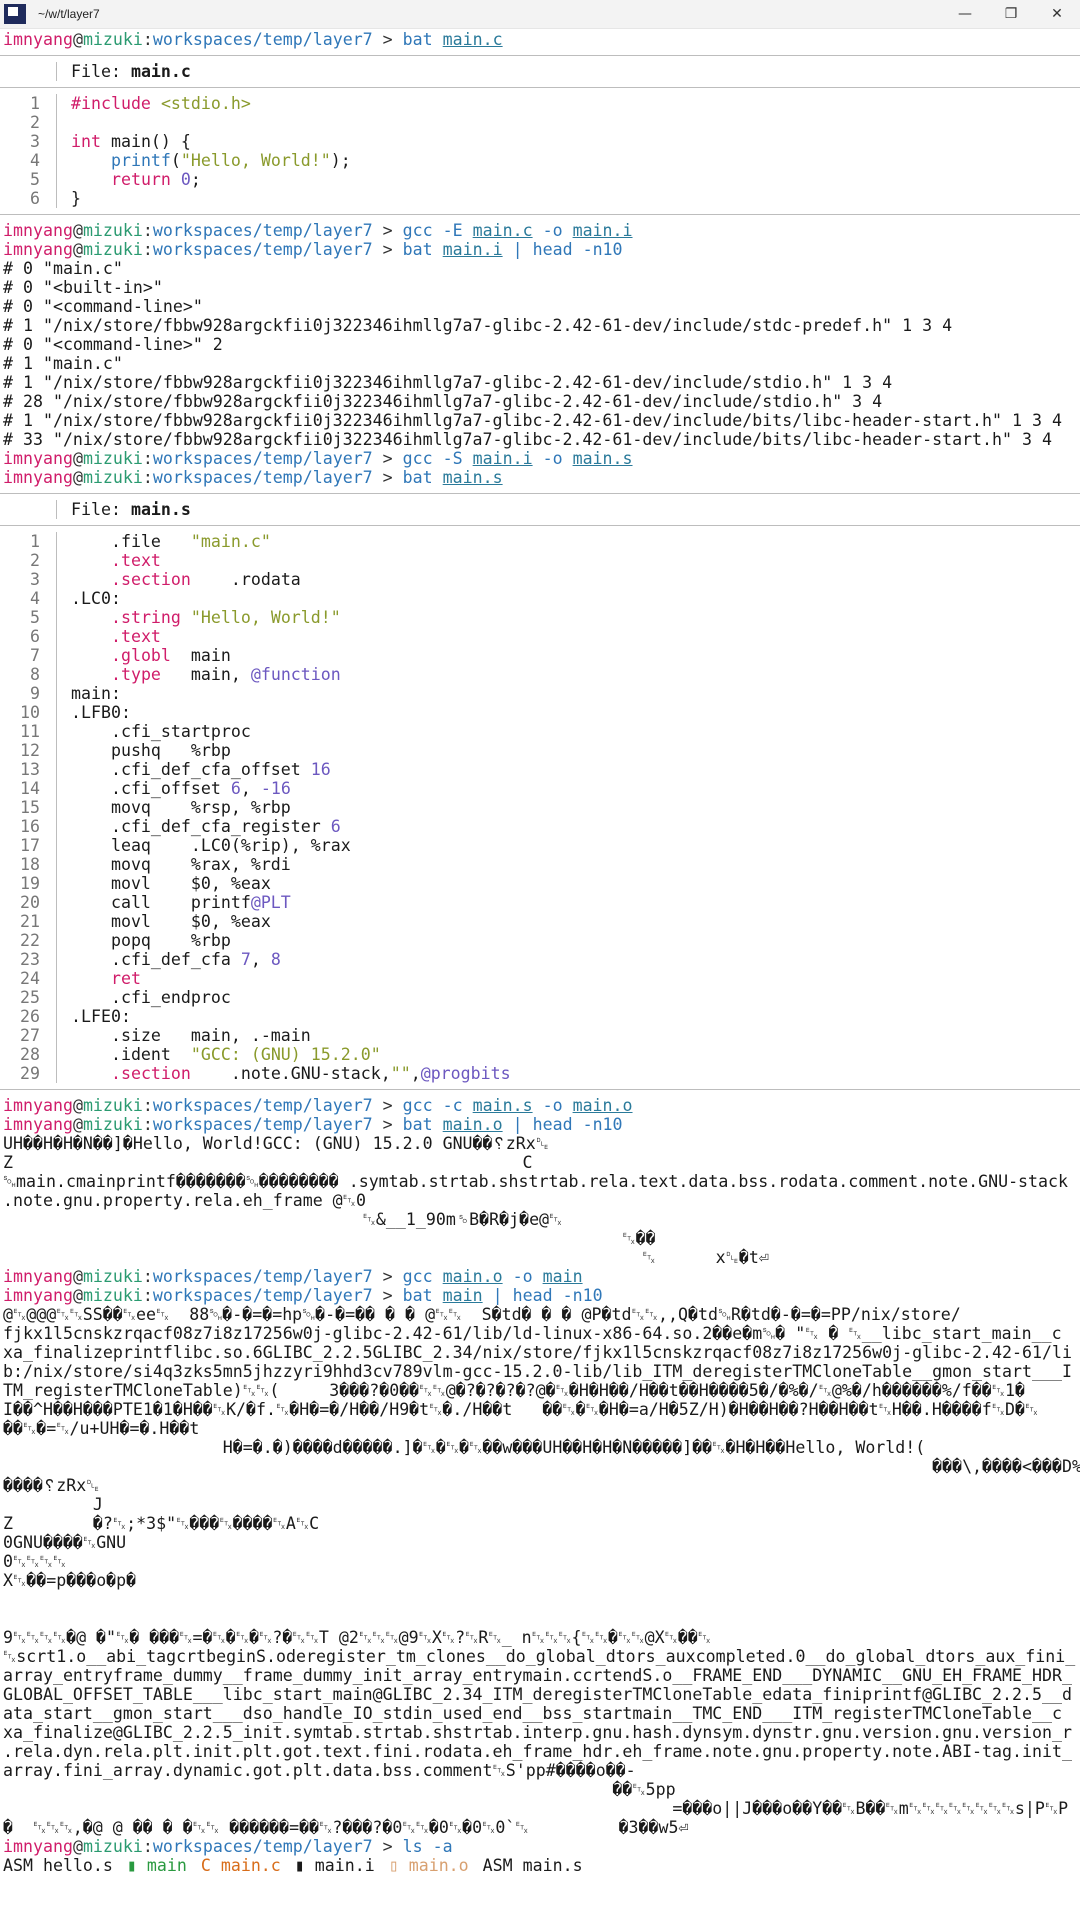 The width and height of the screenshot is (1080, 1920). What do you see at coordinates (226, 1054) in the screenshot?
I see `code-text: .ident "GCC: (GNU) 15.2.0"` at bounding box center [226, 1054].